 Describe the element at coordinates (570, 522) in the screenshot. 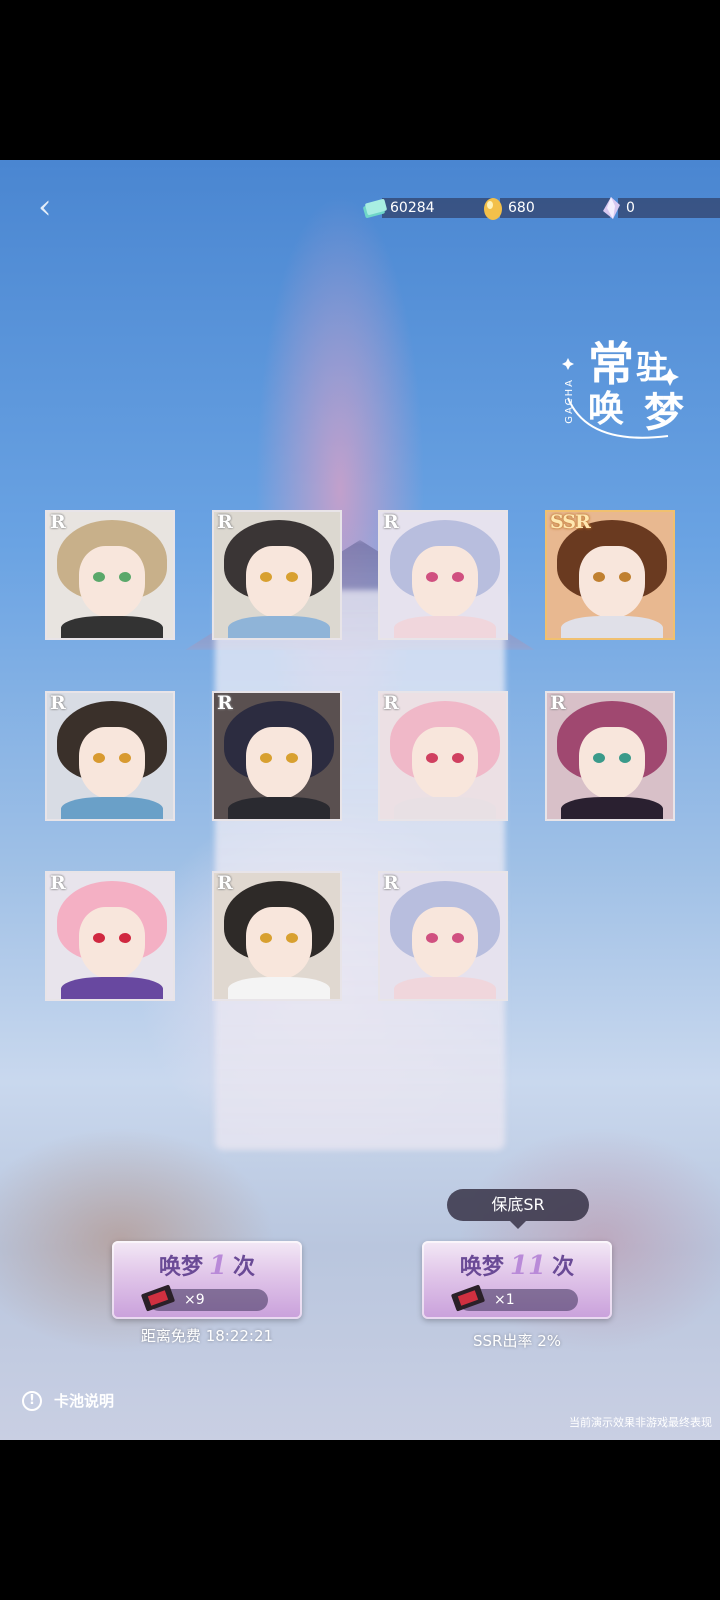

I see `rarity-badge: SSR` at that location.